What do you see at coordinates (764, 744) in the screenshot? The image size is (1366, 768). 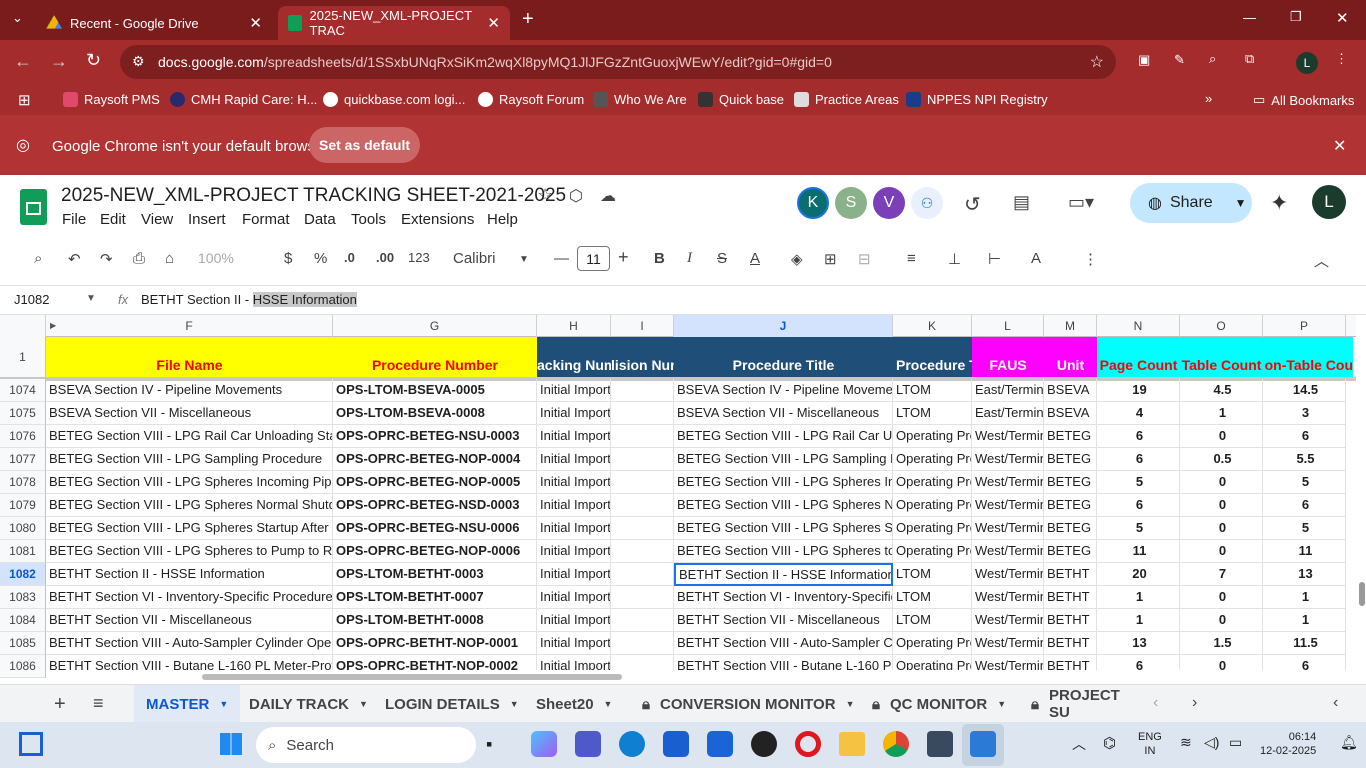 I see `dell-icon` at bounding box center [764, 744].